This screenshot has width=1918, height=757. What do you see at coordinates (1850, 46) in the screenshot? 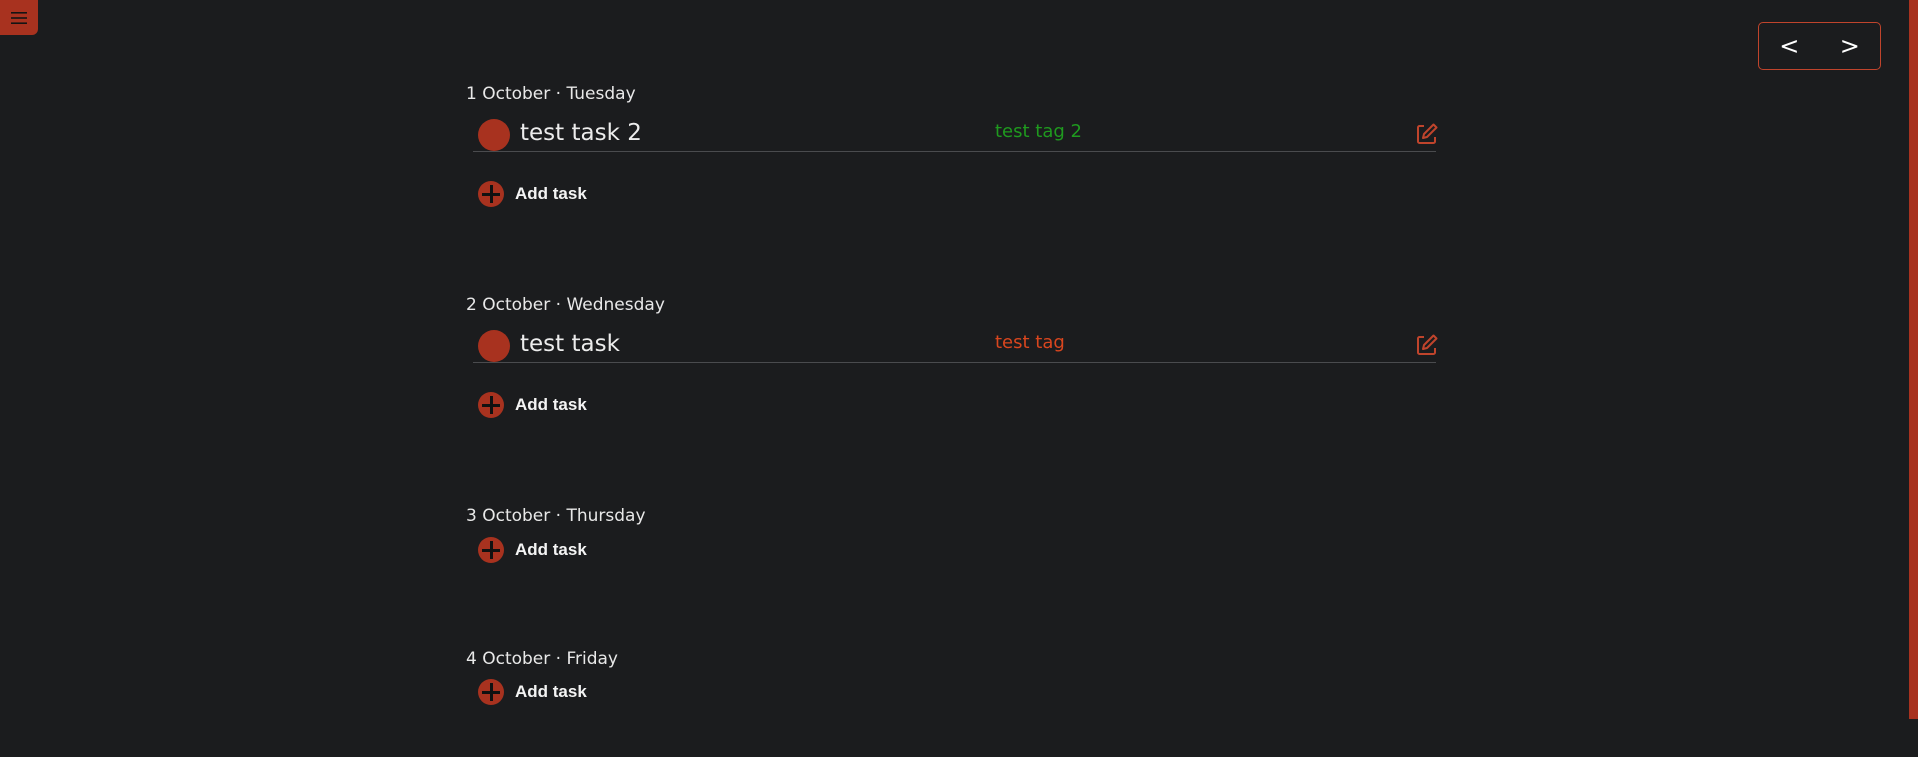
I see `next-week-button: >` at bounding box center [1850, 46].